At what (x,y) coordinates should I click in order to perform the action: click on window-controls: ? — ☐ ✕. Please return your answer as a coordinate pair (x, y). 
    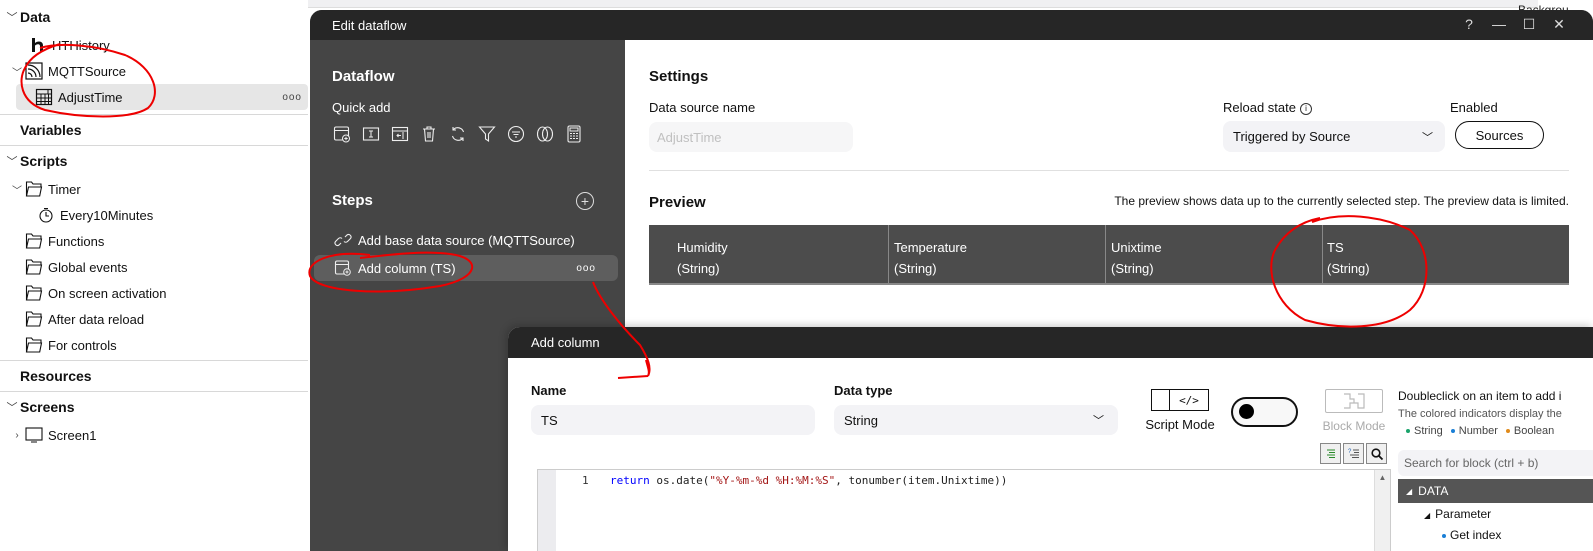
    Looking at the image, I should click on (1514, 24).